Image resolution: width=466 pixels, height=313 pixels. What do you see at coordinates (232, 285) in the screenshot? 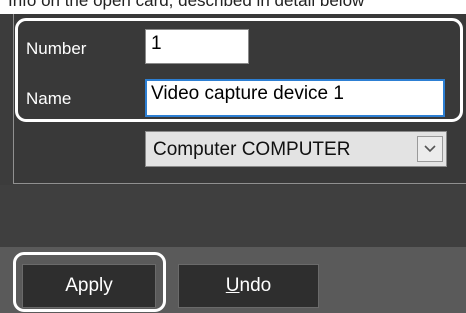
I see `undo-mnemonic: U` at bounding box center [232, 285].